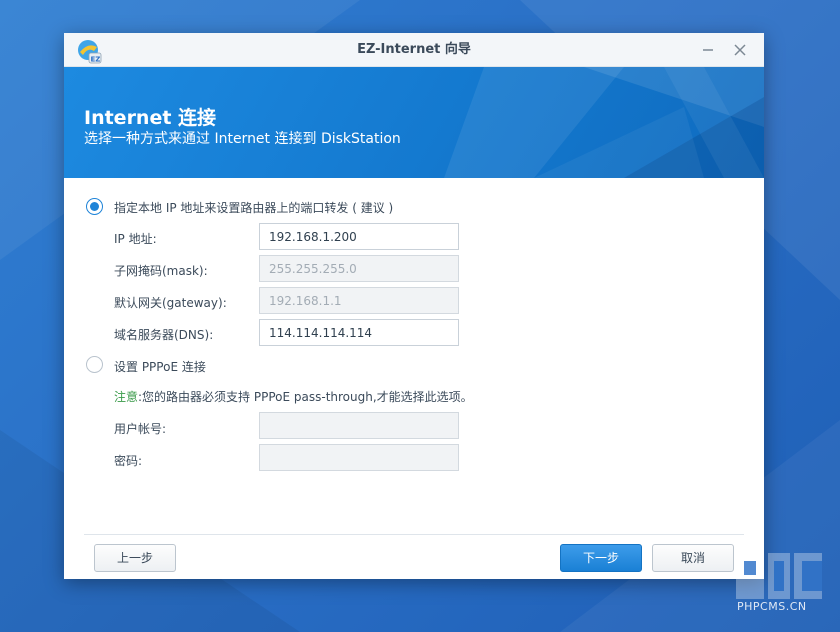 This screenshot has height=632, width=840. Describe the element at coordinates (94, 206) in the screenshot. I see `static-ip-radio` at that location.